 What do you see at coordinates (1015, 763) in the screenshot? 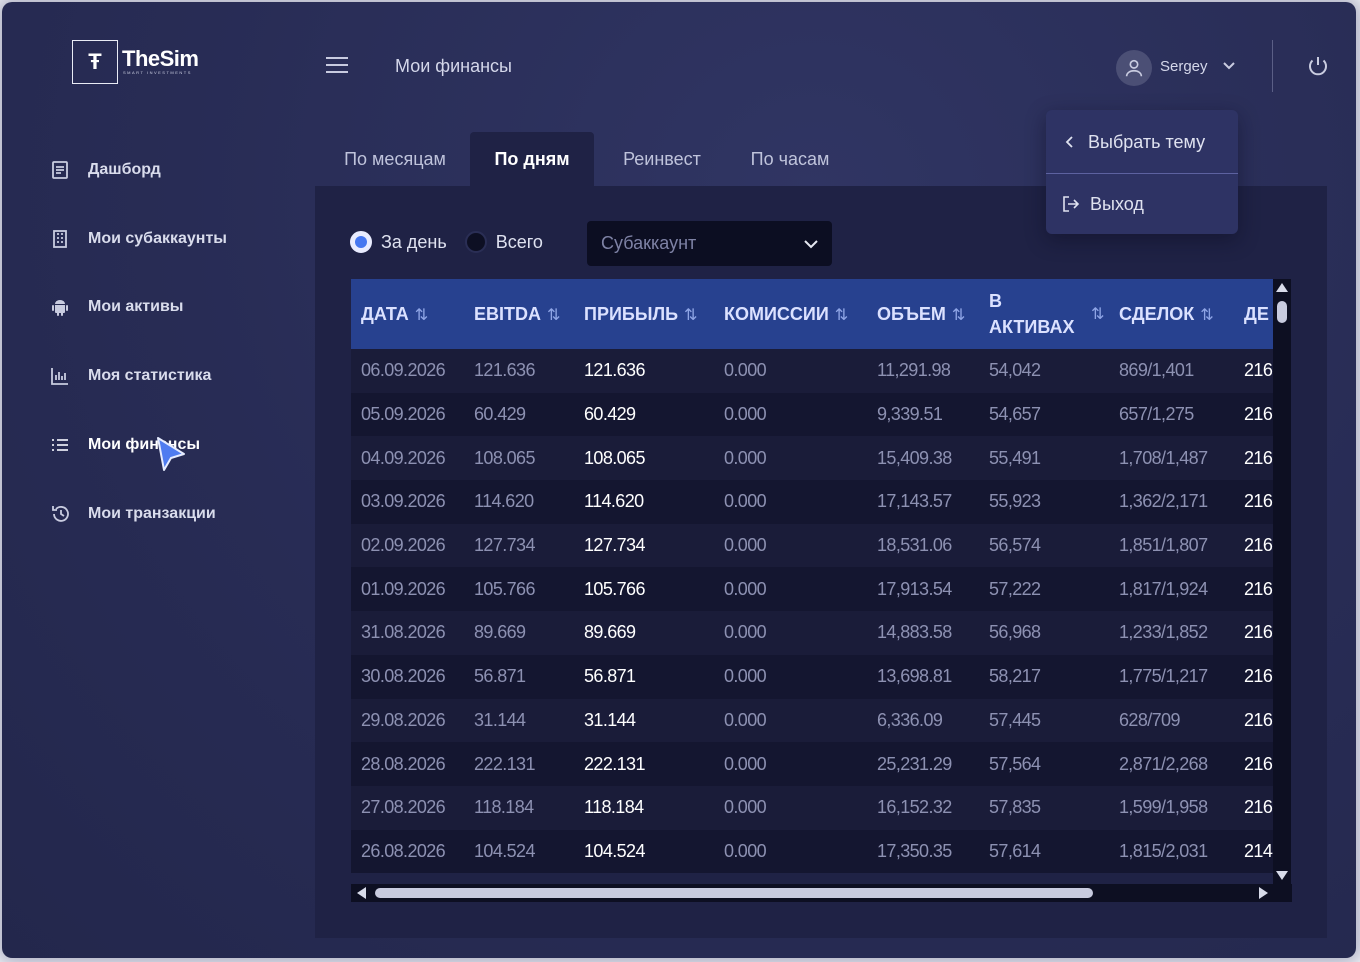
I see `table-cell: 57,564` at bounding box center [1015, 763].